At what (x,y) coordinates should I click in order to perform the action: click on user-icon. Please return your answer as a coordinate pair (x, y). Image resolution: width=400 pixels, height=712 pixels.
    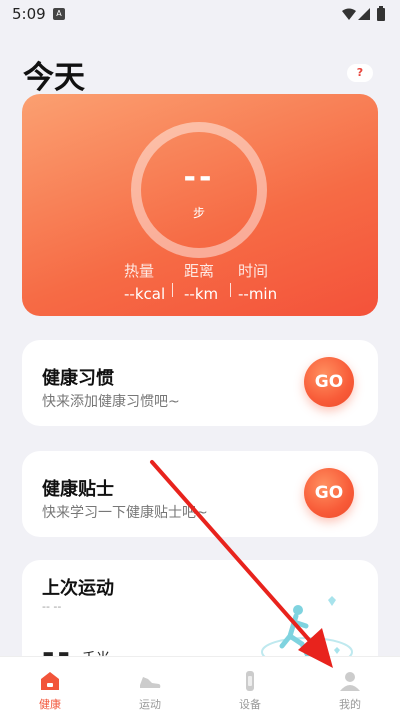
    Looking at the image, I should click on (350, 681).